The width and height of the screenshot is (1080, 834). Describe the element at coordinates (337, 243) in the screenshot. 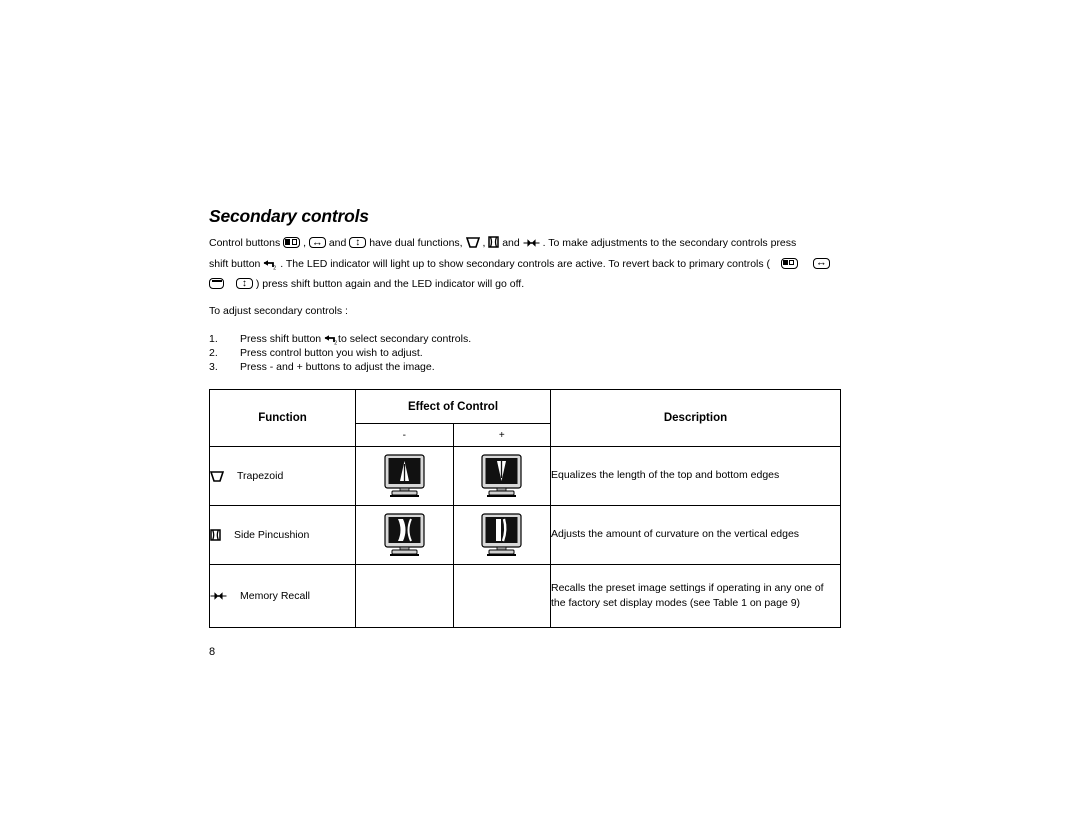

I see `intro-line1-and-1: and` at that location.